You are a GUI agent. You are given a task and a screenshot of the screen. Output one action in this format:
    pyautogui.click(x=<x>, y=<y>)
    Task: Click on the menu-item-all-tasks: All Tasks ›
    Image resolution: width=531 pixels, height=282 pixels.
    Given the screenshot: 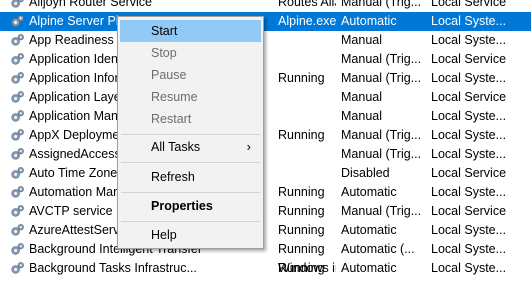 What is the action you would take?
    pyautogui.click(x=190, y=147)
    